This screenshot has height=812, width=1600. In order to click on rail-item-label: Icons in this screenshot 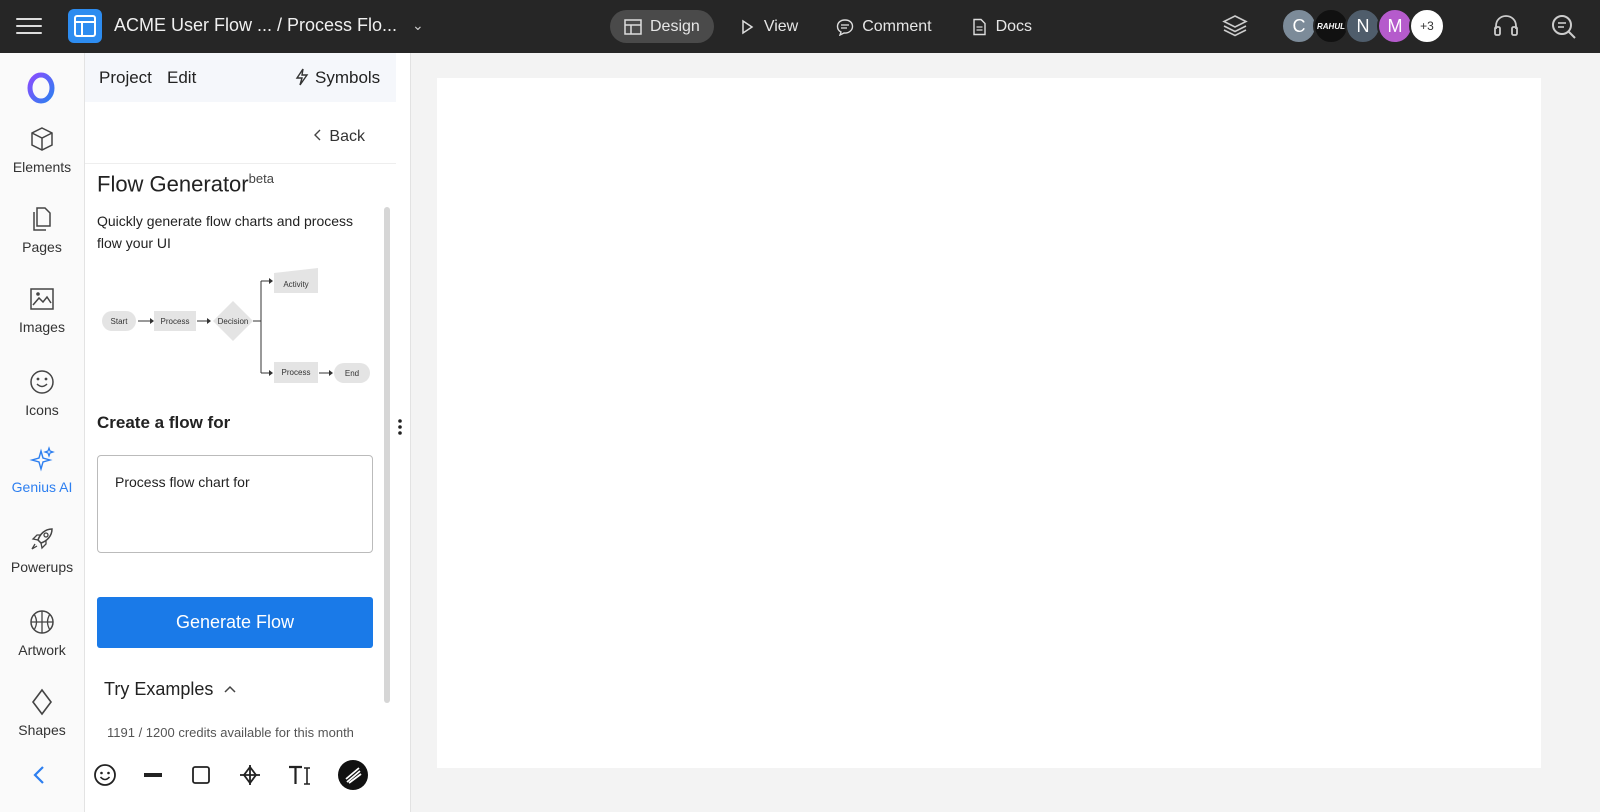, I will do `click(42, 410)`.